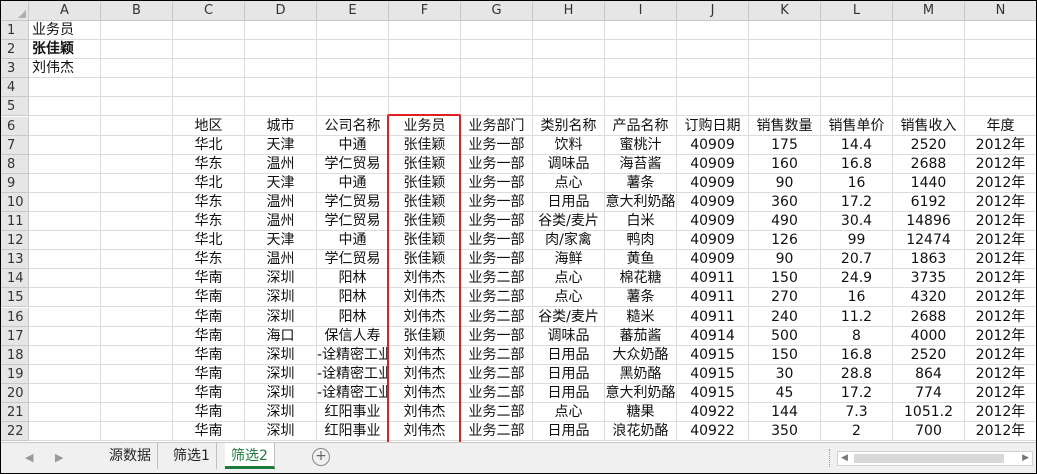 The height and width of the screenshot is (474, 1037). I want to click on cell-j13: 40909, so click(713, 260).